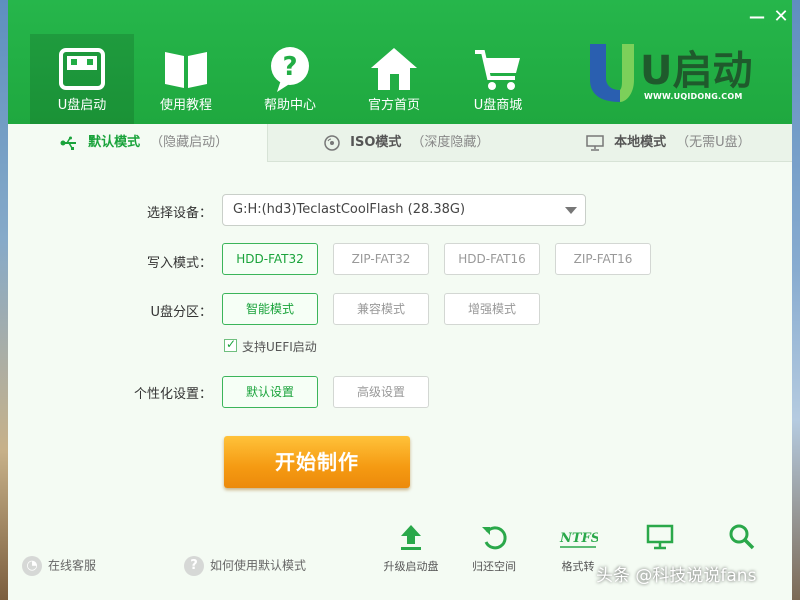 Image resolution: width=800 pixels, height=600 pixels. I want to click on restore-icon, so click(494, 538).